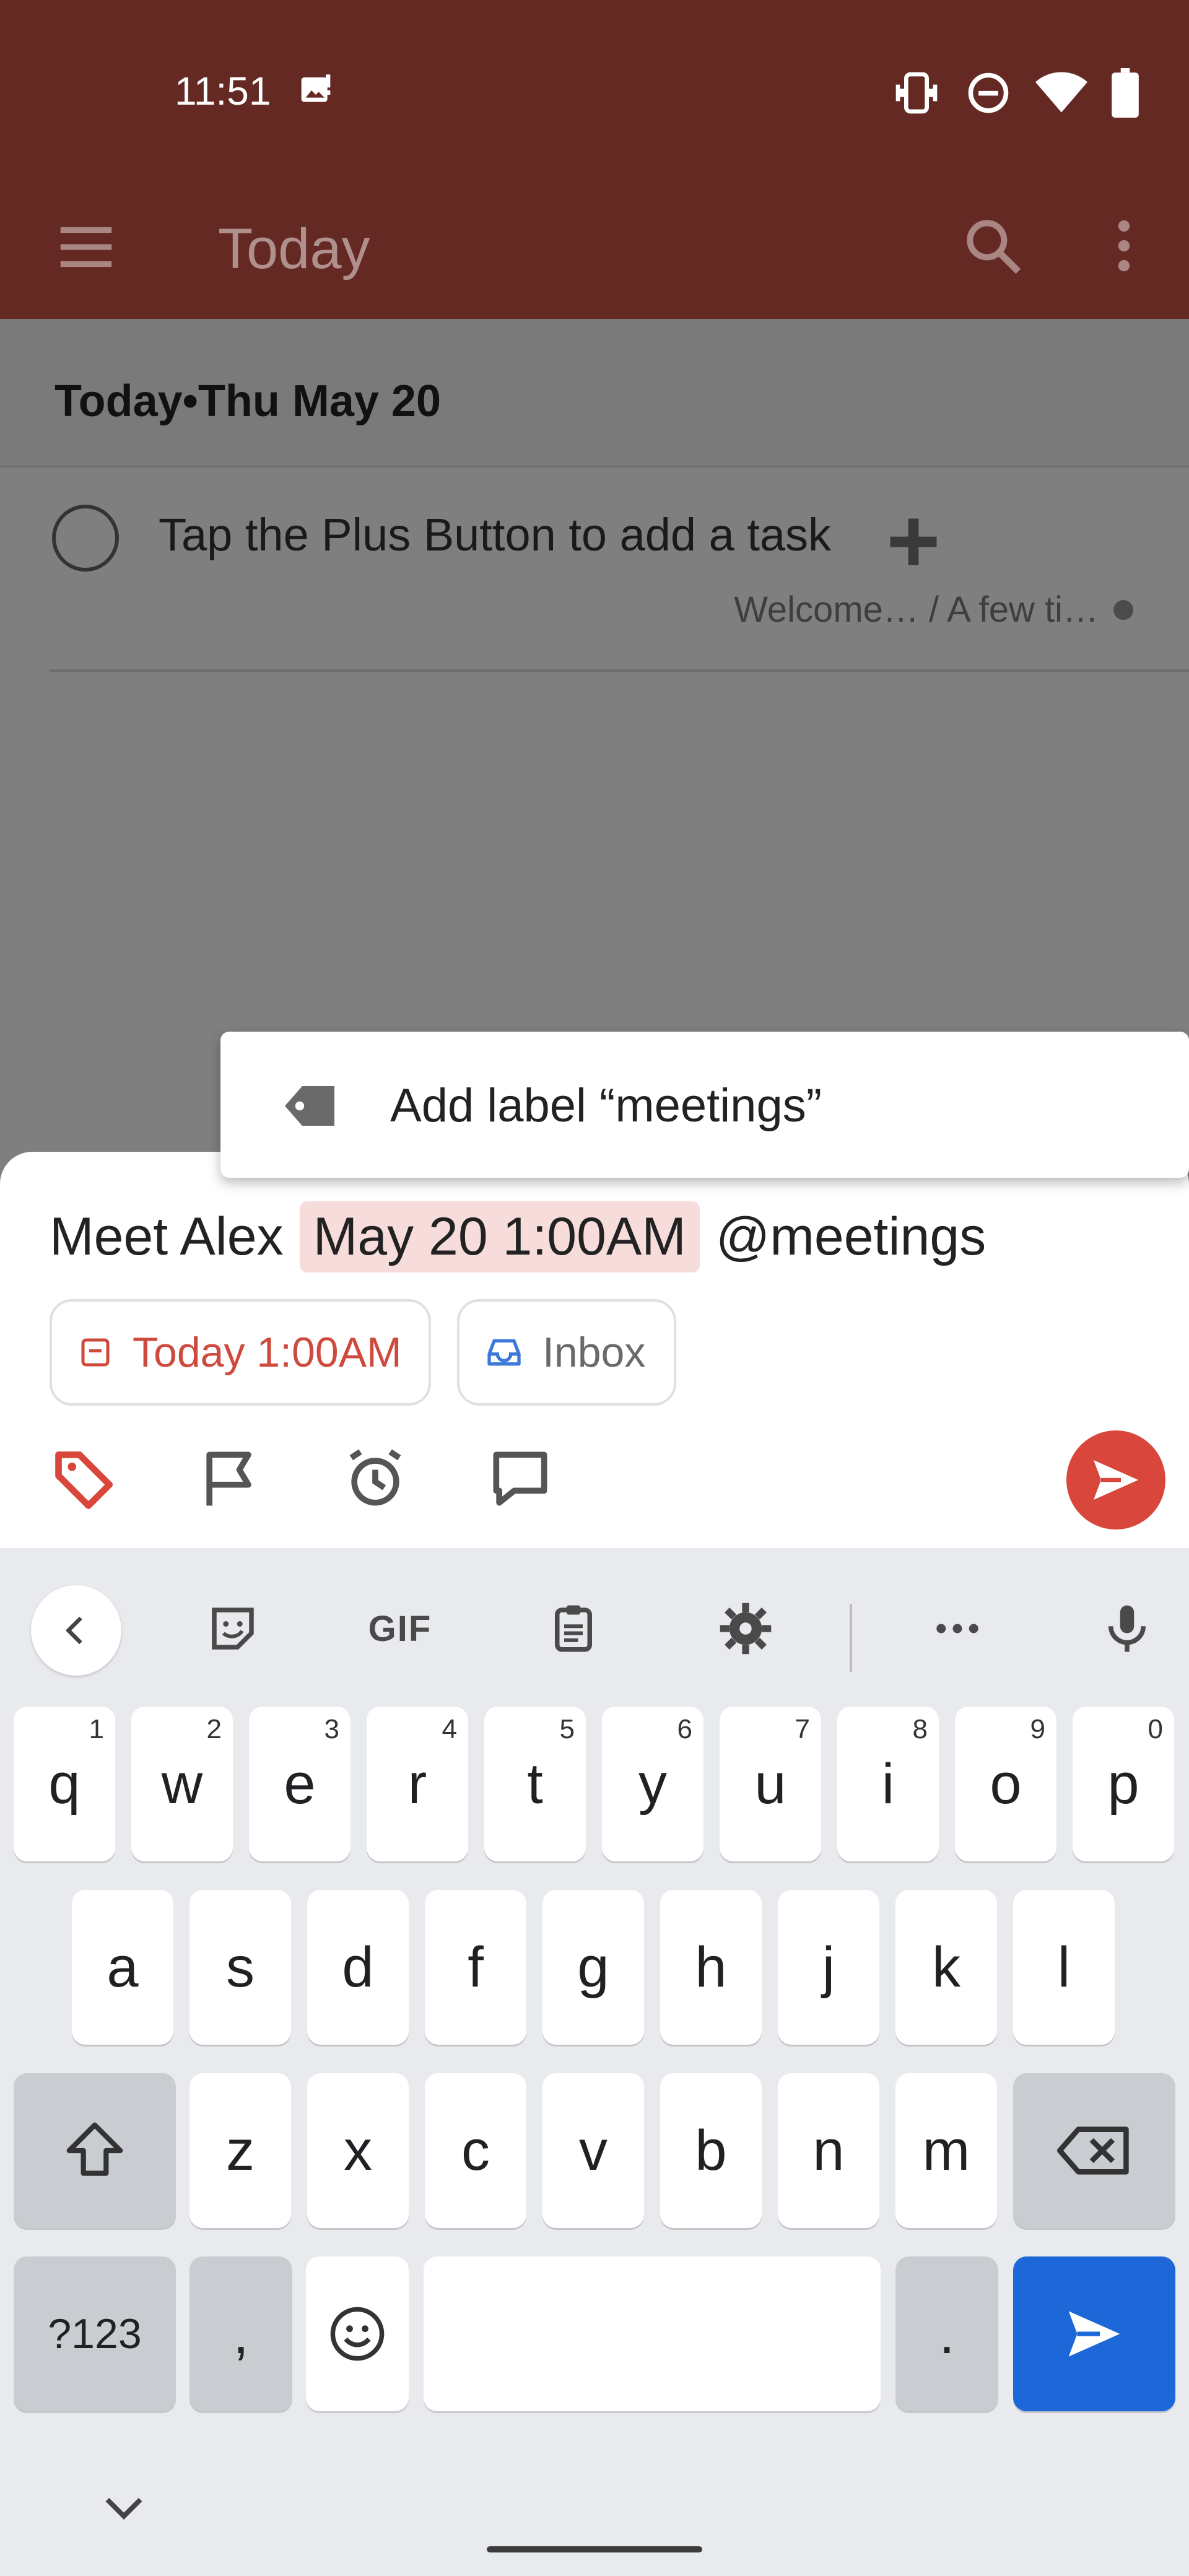 This screenshot has height=2576, width=1189. I want to click on quick-add-toolbar, so click(303, 1479).